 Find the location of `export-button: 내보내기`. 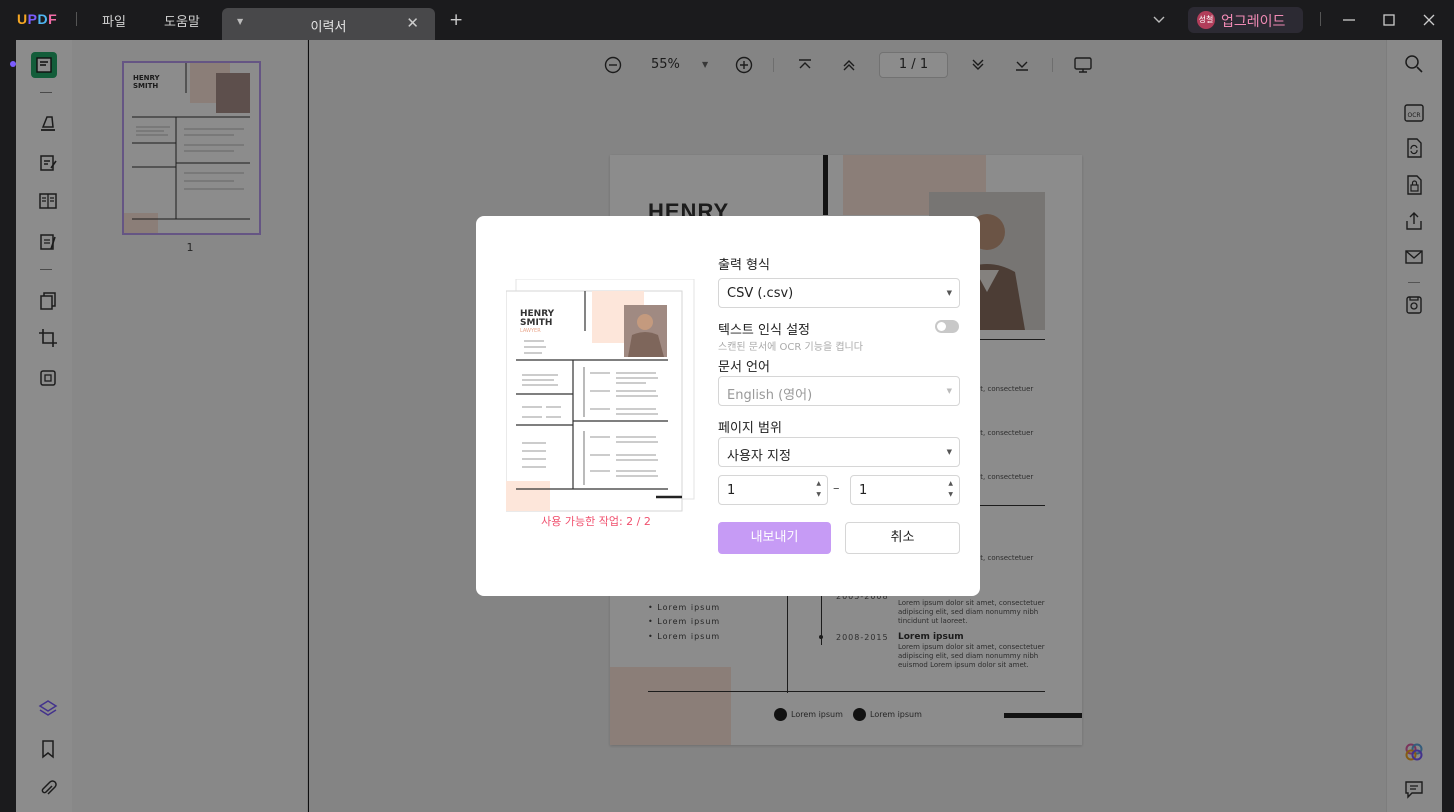

export-button: 내보내기 is located at coordinates (774, 538).